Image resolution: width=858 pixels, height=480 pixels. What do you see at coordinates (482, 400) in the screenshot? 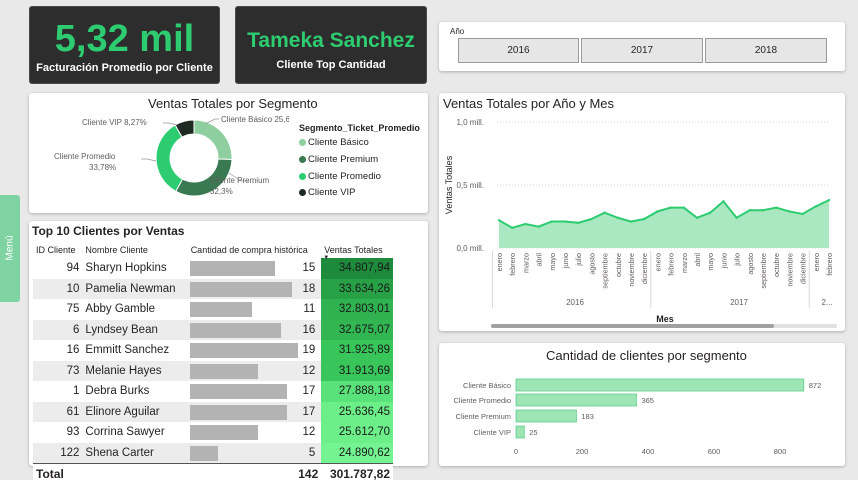
I see `bar-category-label: Cliente Promedio` at bounding box center [482, 400].